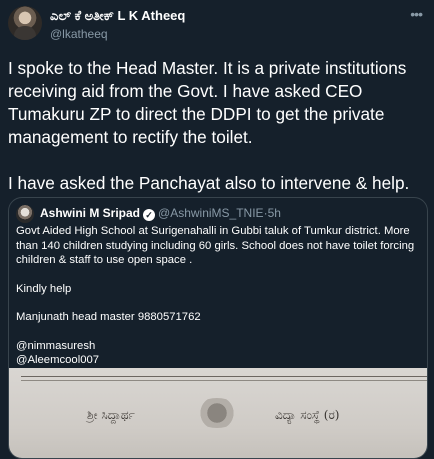 The height and width of the screenshot is (459, 434). Describe the element at coordinates (218, 360) in the screenshot. I see `mention-aleemcool007: @Aleemcool007` at that location.